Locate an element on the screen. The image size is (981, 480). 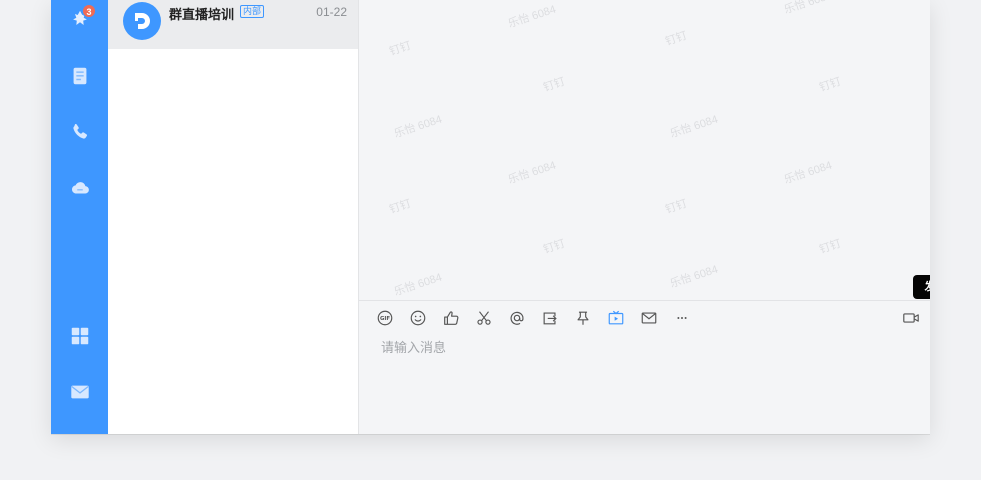
cloud-icon is located at coordinates (80, 188).